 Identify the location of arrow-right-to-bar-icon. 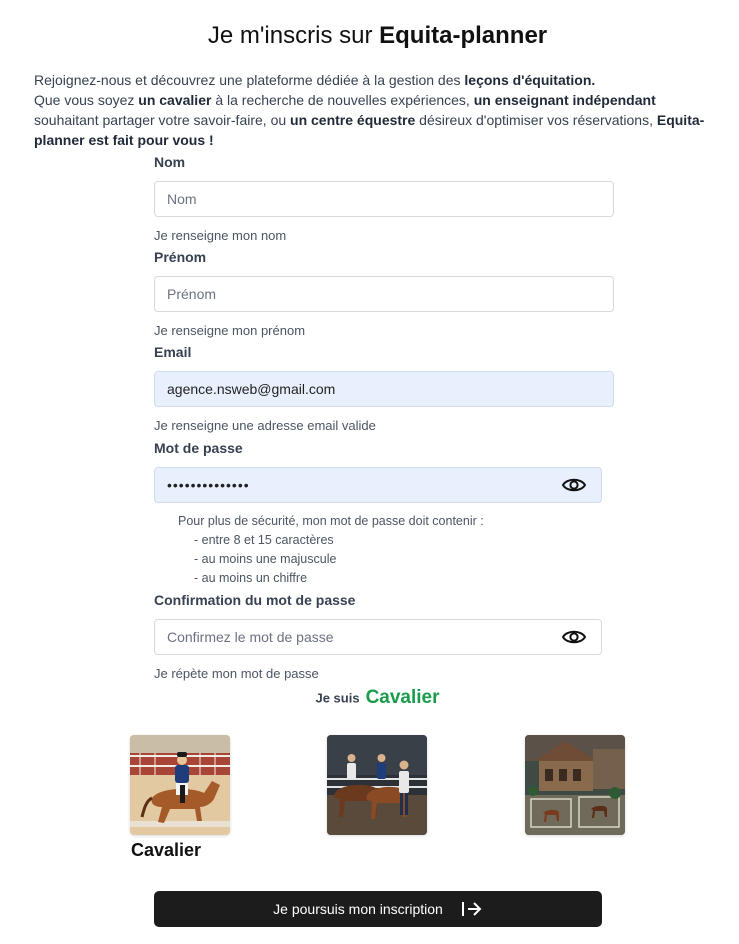
(472, 909).